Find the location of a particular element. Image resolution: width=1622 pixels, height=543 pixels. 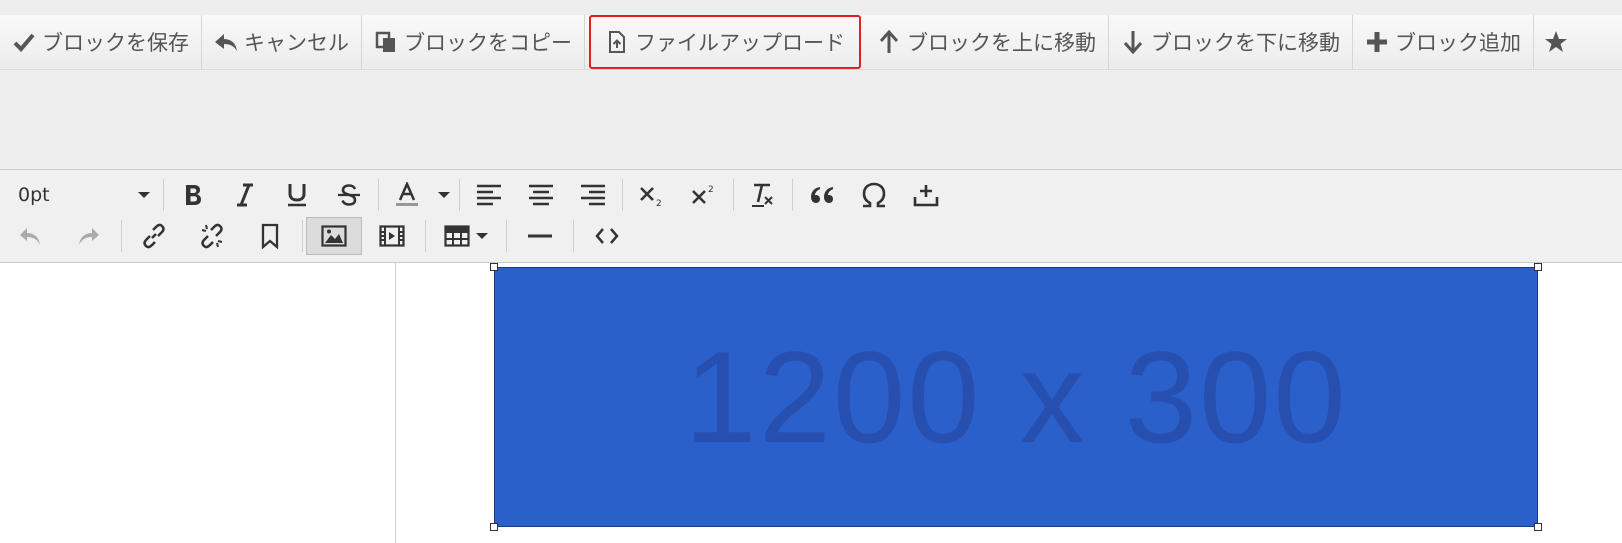

video-button is located at coordinates (392, 236).